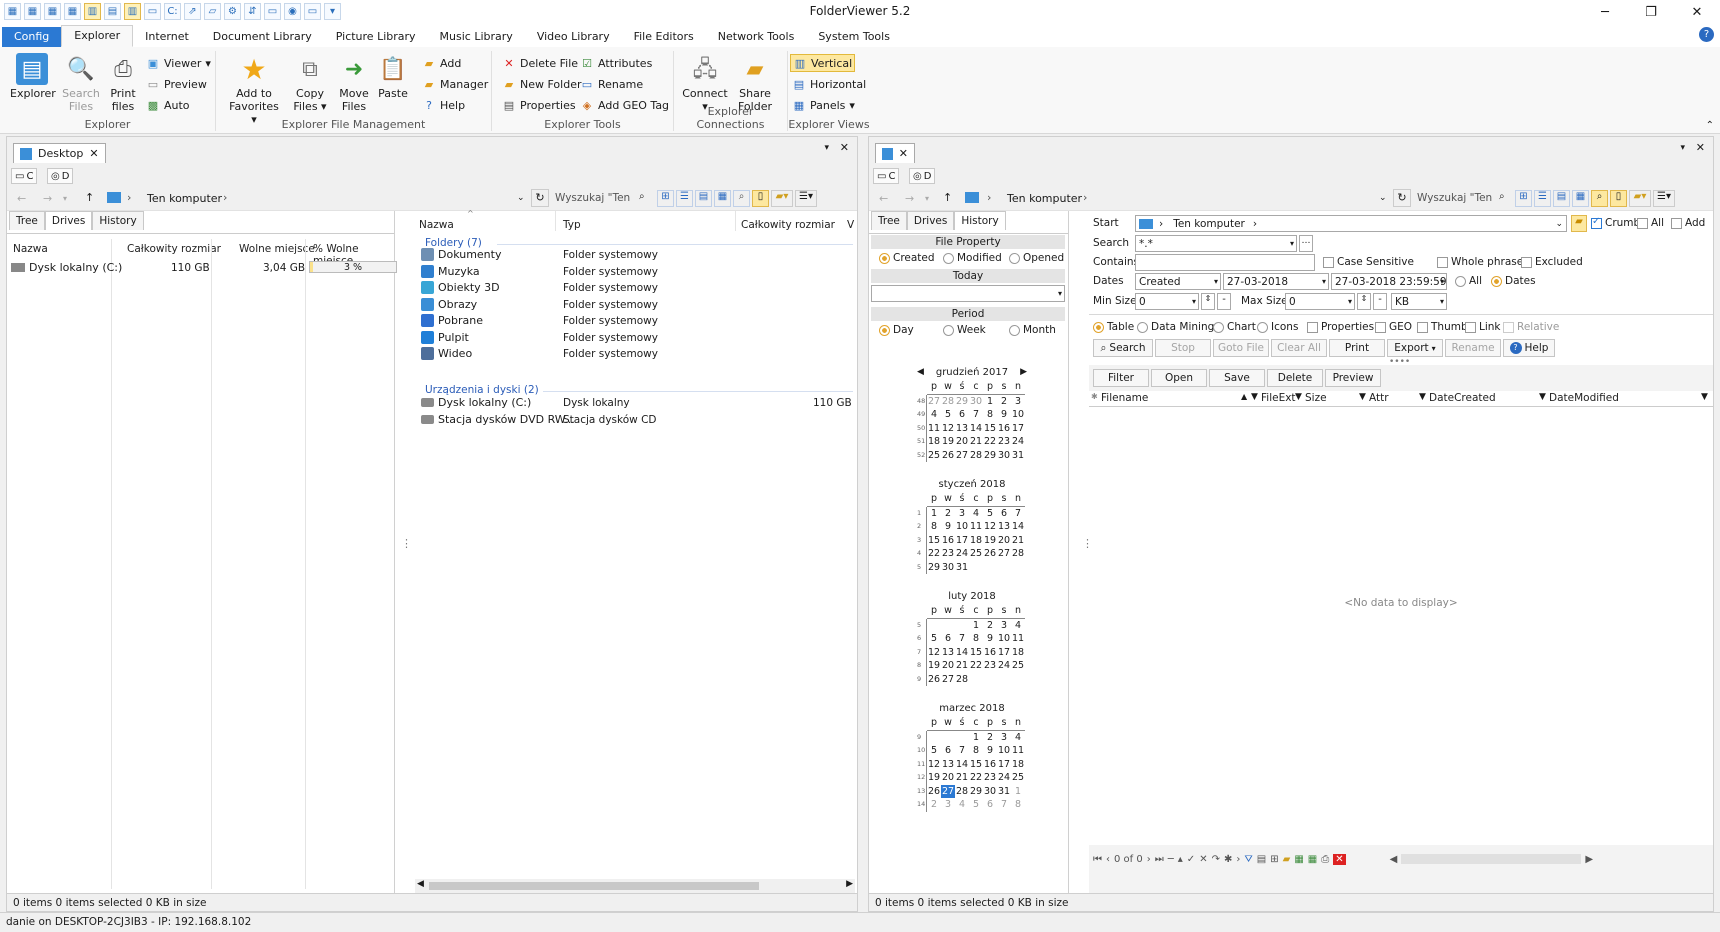 The height and width of the screenshot is (932, 1720). Describe the element at coordinates (1299, 348) in the screenshot. I see `clear-all-button: Clear All` at that location.